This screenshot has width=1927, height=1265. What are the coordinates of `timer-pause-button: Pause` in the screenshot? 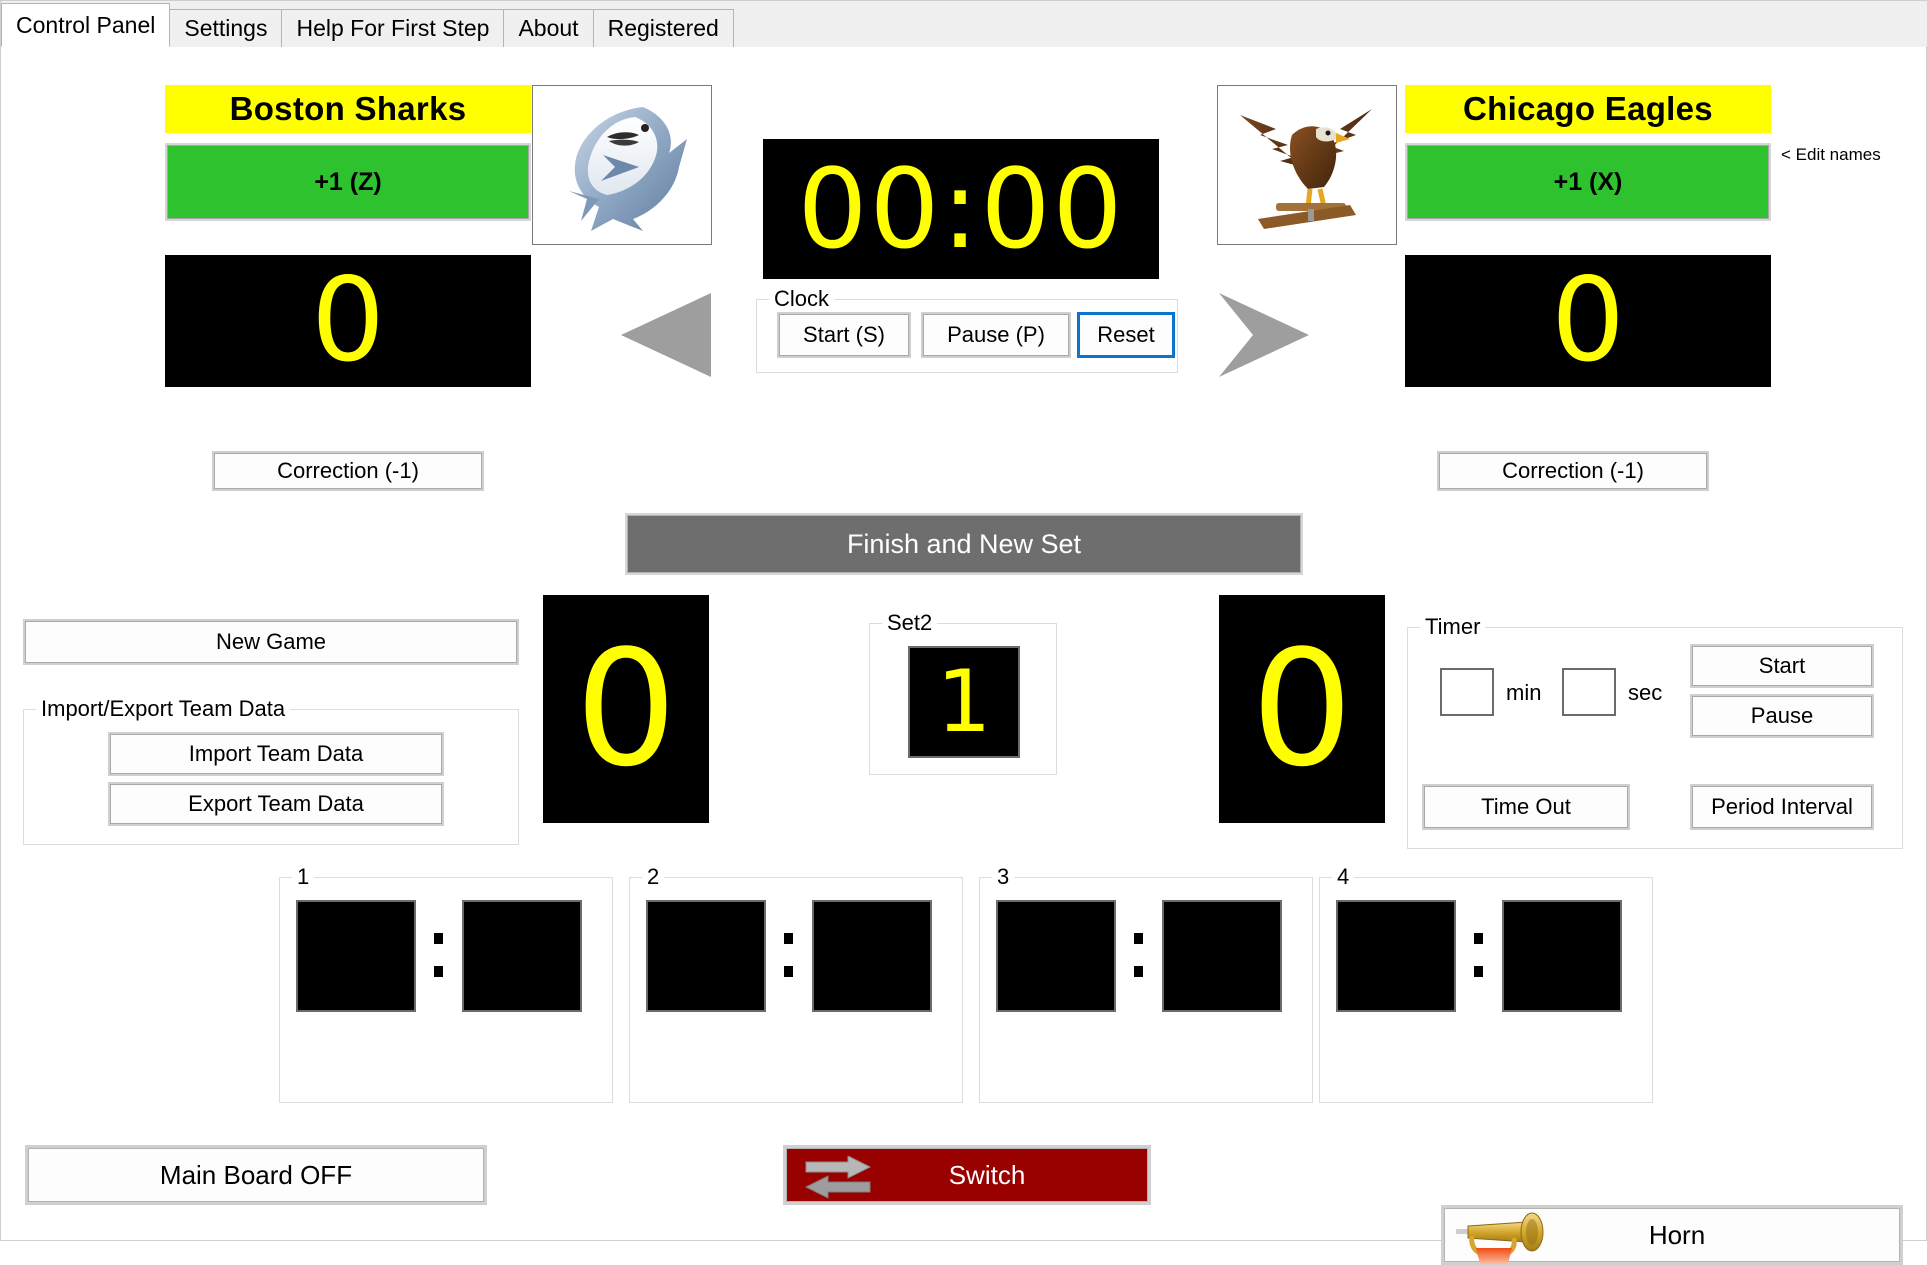 It's located at (1782, 716).